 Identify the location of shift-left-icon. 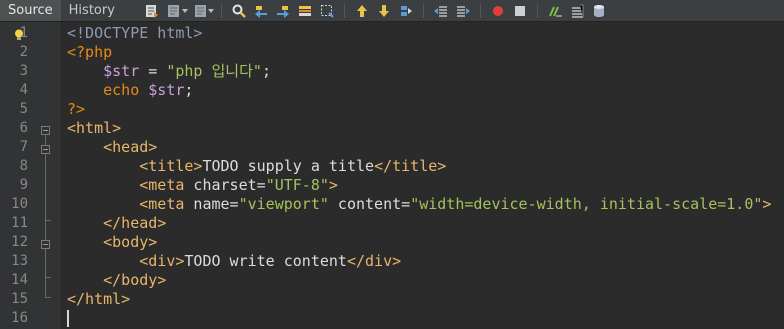
(441, 11).